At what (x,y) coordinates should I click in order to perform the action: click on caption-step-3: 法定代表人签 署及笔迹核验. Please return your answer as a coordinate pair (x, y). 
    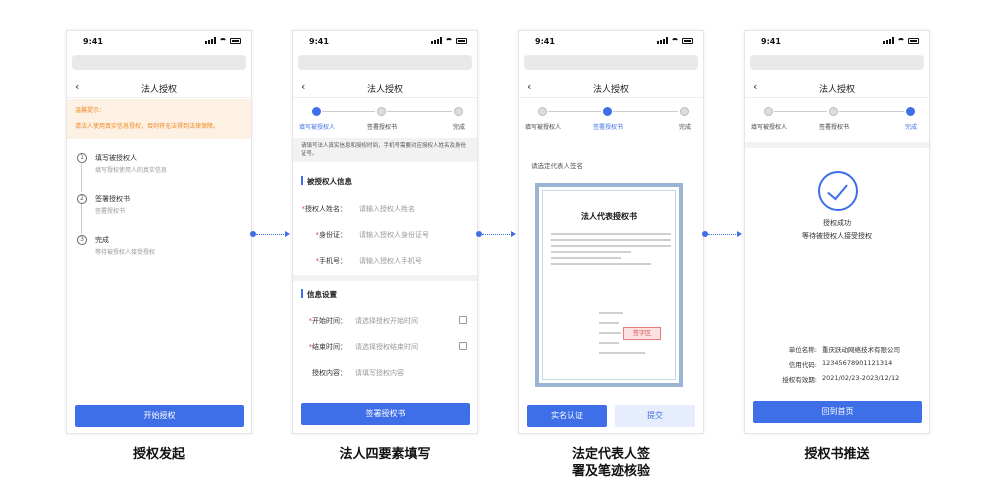
    Looking at the image, I should click on (611, 463).